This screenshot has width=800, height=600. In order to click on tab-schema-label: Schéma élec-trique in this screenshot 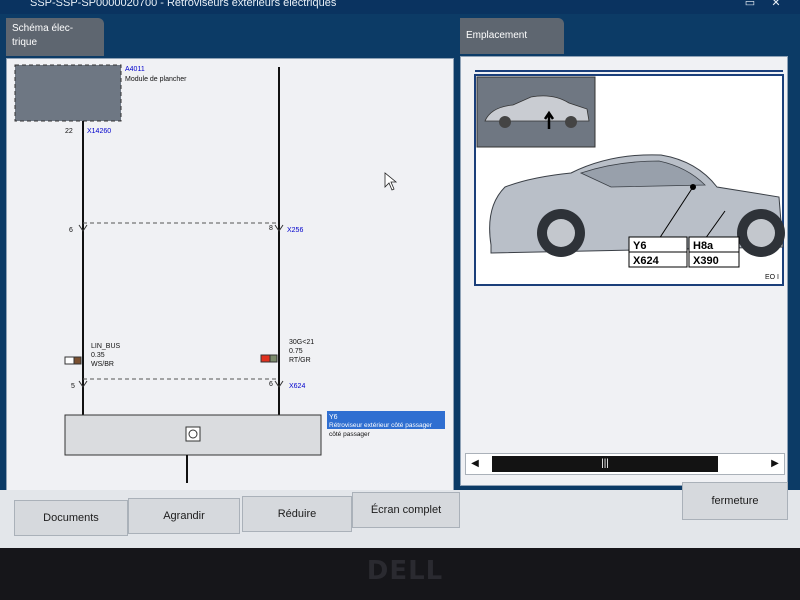, I will do `click(43, 35)`.